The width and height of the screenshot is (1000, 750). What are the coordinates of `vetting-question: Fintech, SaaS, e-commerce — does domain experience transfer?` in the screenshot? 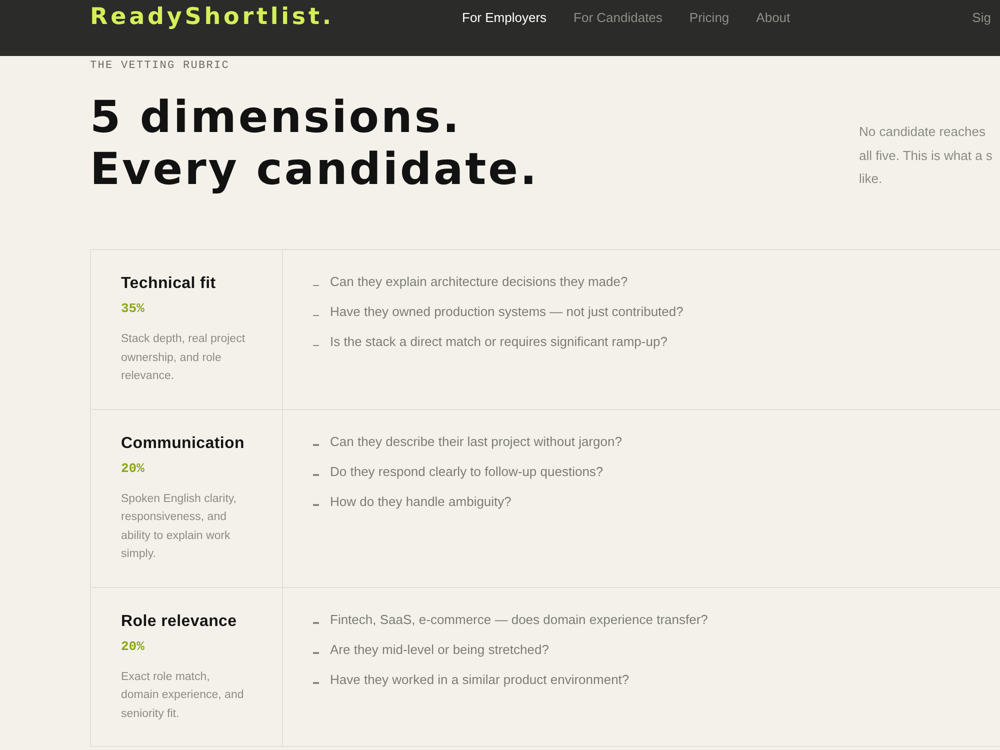 It's located at (519, 619).